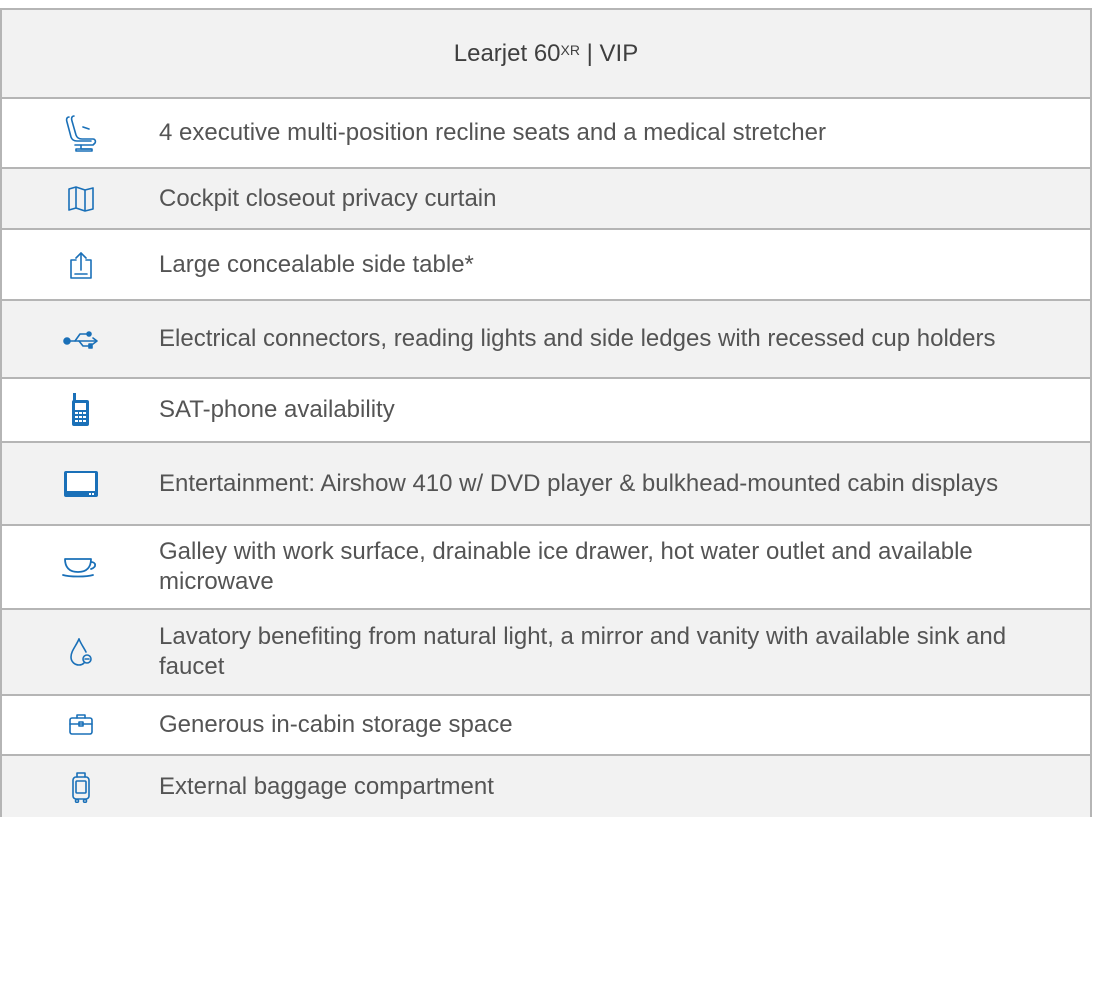 Image resolution: width=1093 pixels, height=994 pixels. What do you see at coordinates (316, 264) in the screenshot?
I see `feature-text: Large concealable side table*` at bounding box center [316, 264].